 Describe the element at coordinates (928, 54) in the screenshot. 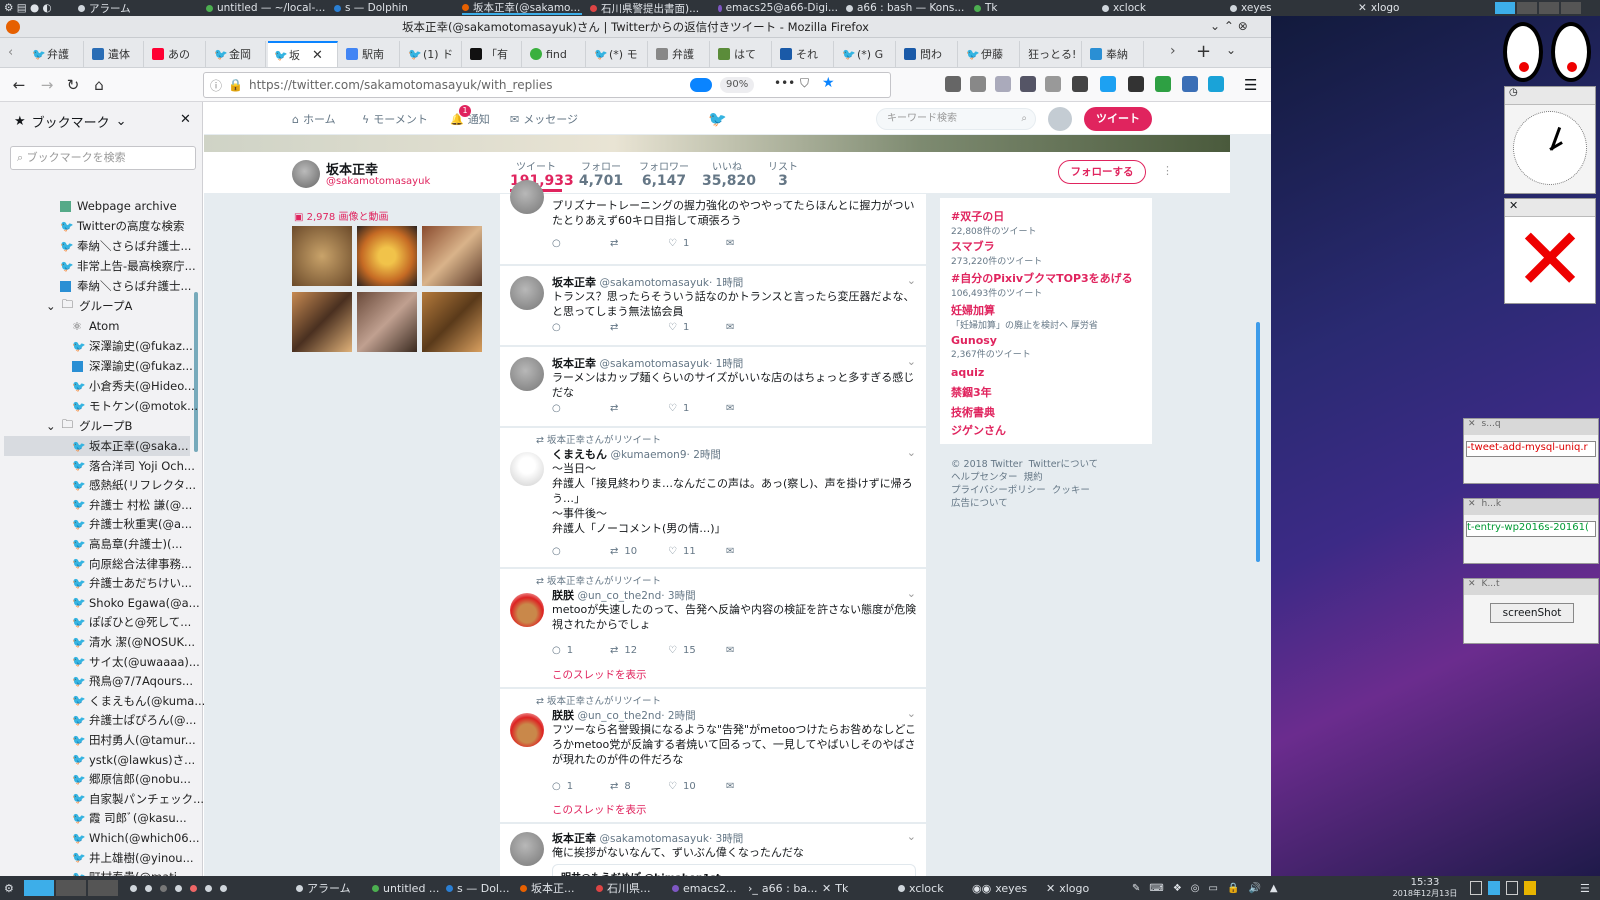

I see `tab: 問わ` at that location.